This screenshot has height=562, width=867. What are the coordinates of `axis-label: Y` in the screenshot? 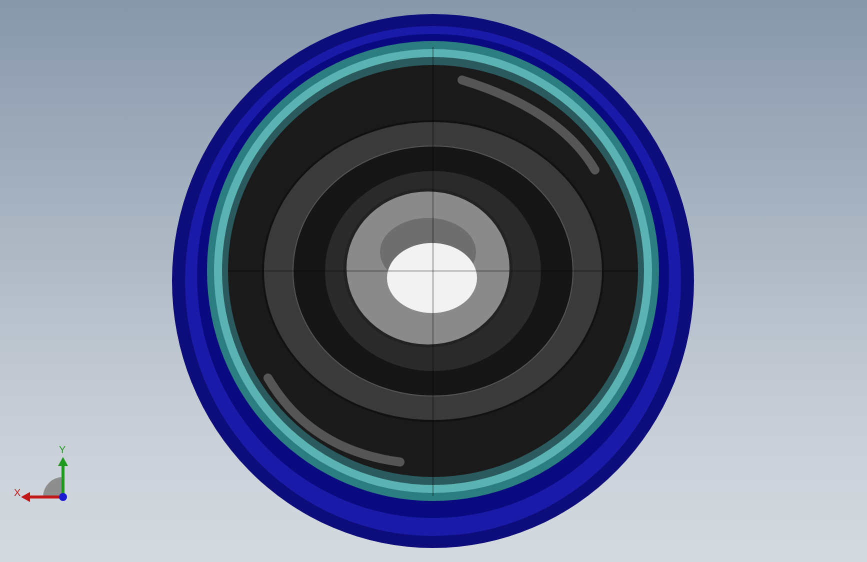 It's located at (62, 450).